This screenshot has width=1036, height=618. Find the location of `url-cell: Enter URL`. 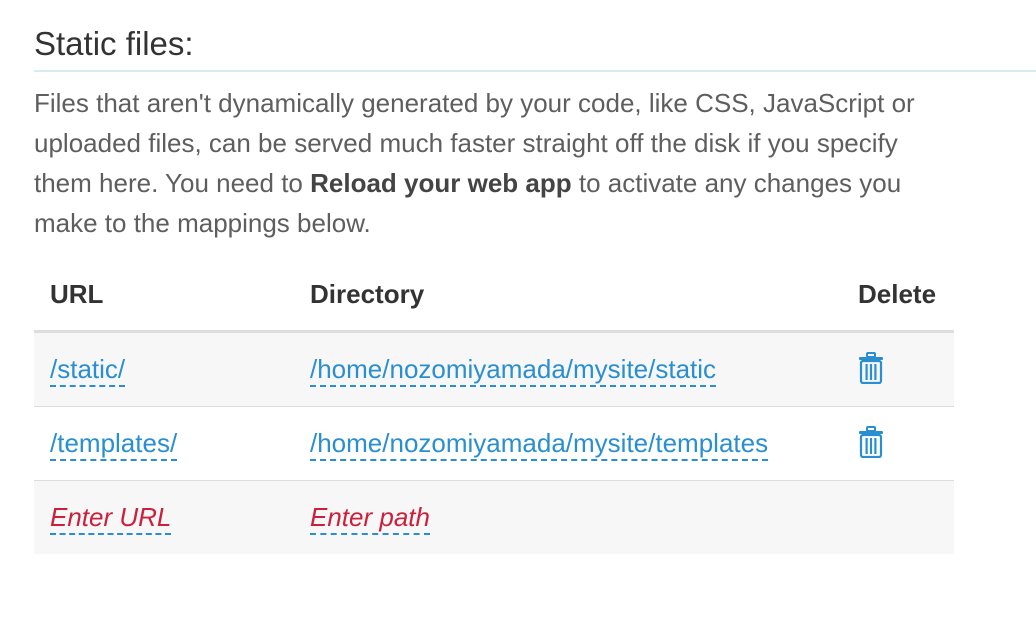

url-cell: Enter URL is located at coordinates (164, 517).